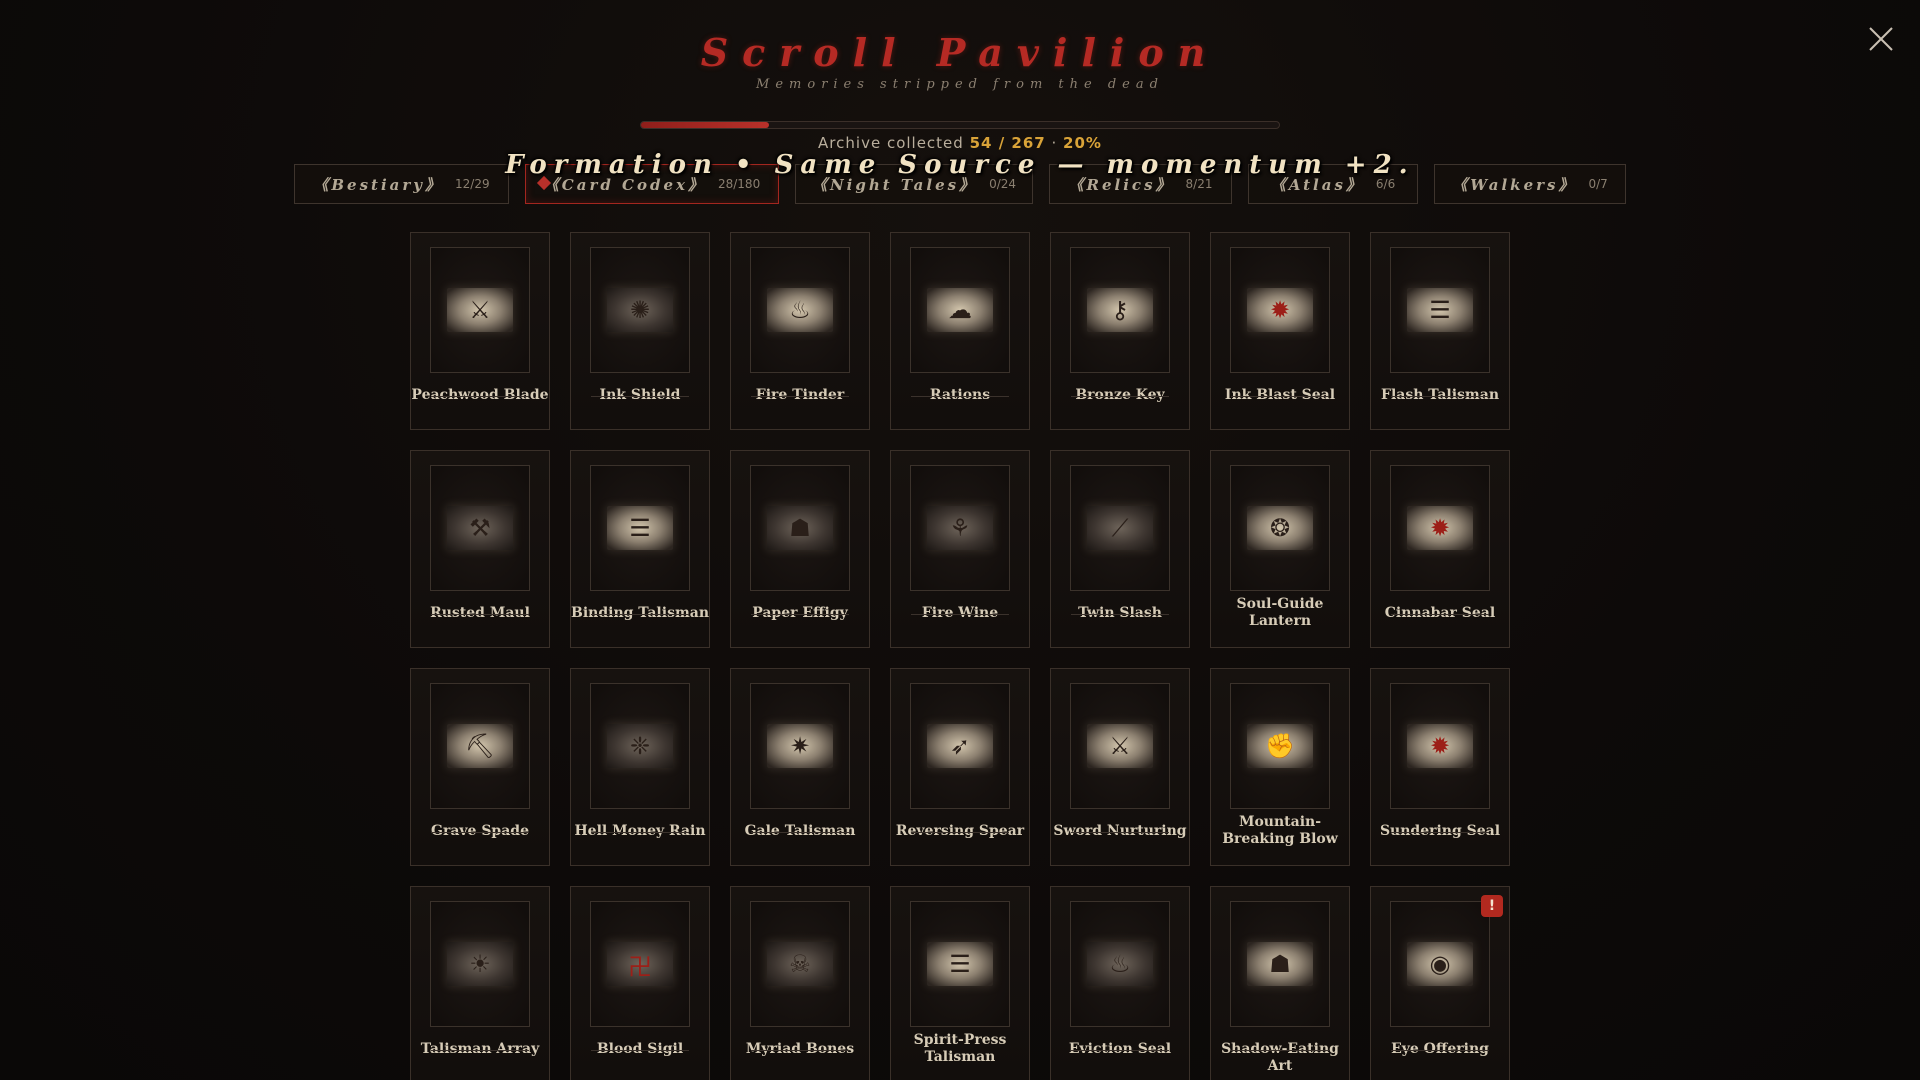  What do you see at coordinates (1120, 964) in the screenshot?
I see `card-art-frame: ♨` at bounding box center [1120, 964].